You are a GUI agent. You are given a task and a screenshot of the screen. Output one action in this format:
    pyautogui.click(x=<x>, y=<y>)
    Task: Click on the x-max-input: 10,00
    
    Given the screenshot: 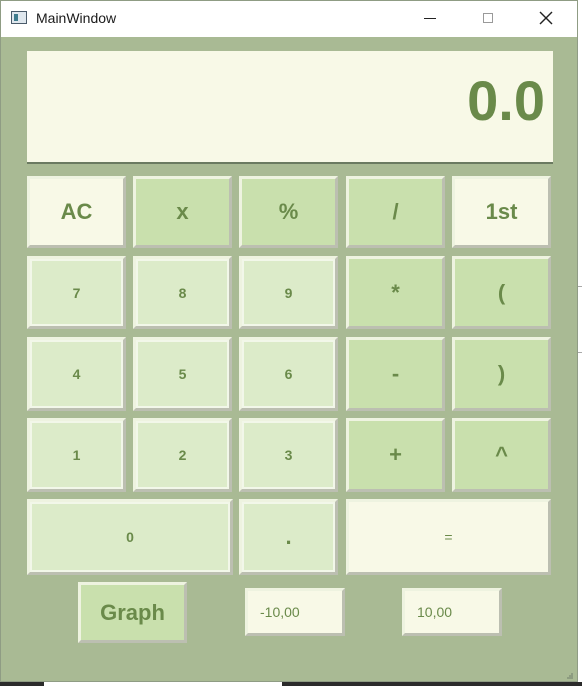 What is the action you would take?
    pyautogui.click(x=452, y=612)
    